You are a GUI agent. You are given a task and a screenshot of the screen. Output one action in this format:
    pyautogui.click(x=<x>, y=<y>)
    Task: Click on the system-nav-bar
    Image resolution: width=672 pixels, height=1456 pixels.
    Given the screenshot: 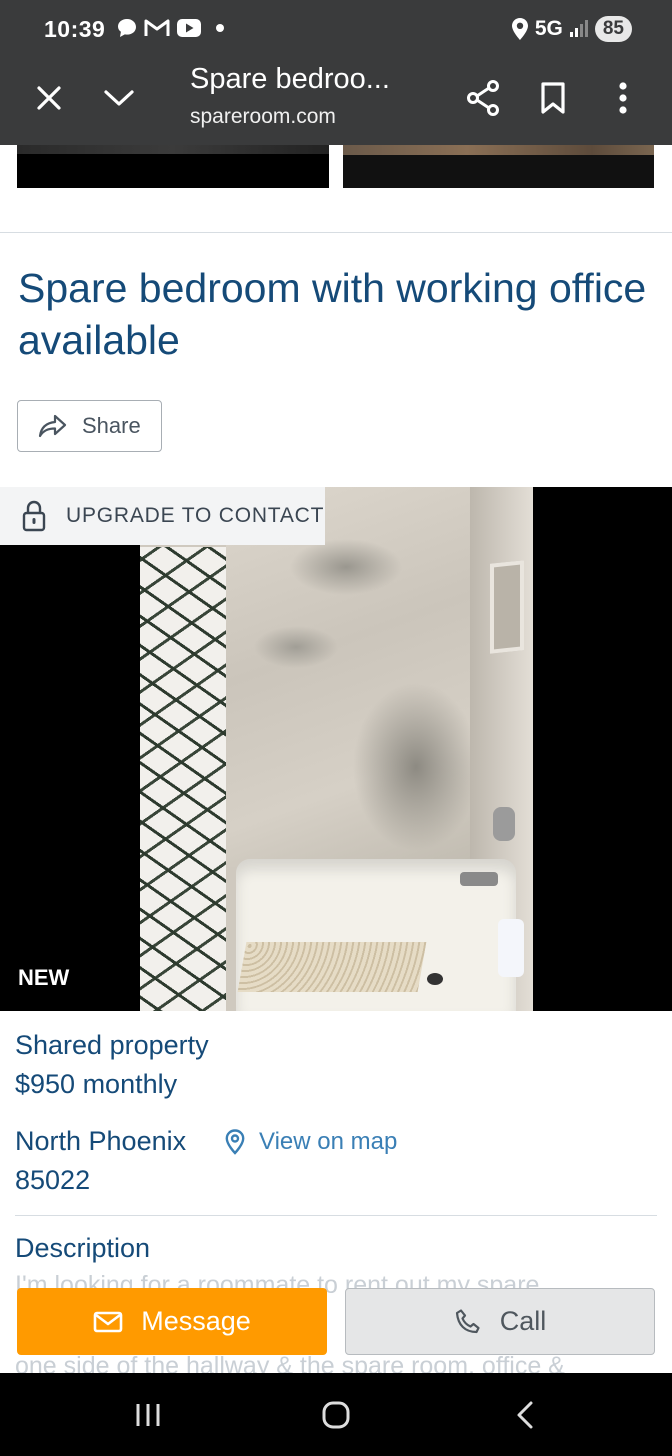 What is the action you would take?
    pyautogui.click(x=336, y=1414)
    